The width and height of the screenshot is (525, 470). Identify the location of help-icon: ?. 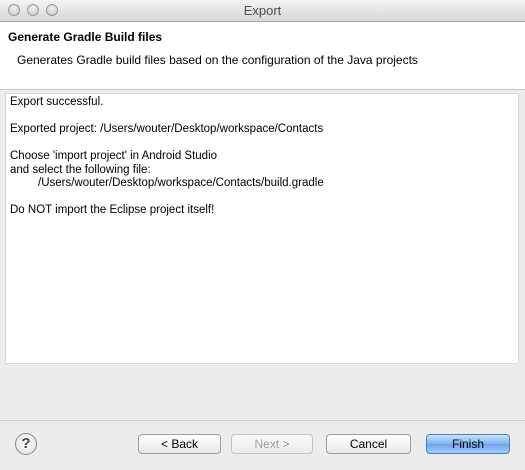
(26, 444).